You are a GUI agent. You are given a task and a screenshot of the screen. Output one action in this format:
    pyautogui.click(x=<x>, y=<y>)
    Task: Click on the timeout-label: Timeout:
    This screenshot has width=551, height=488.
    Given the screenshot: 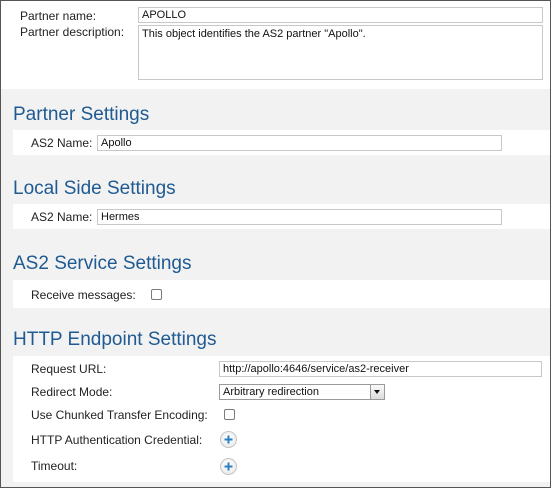 What is the action you would take?
    pyautogui.click(x=54, y=466)
    